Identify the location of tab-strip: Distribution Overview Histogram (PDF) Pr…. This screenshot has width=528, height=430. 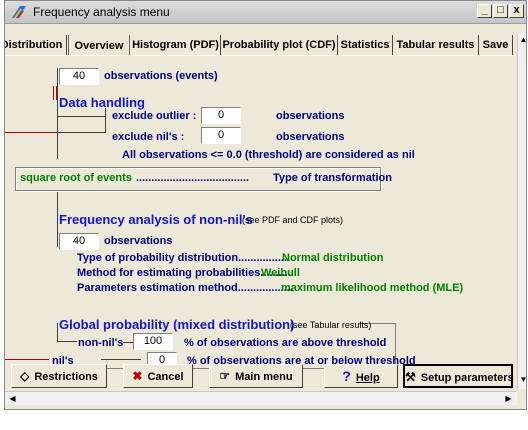
(260, 45).